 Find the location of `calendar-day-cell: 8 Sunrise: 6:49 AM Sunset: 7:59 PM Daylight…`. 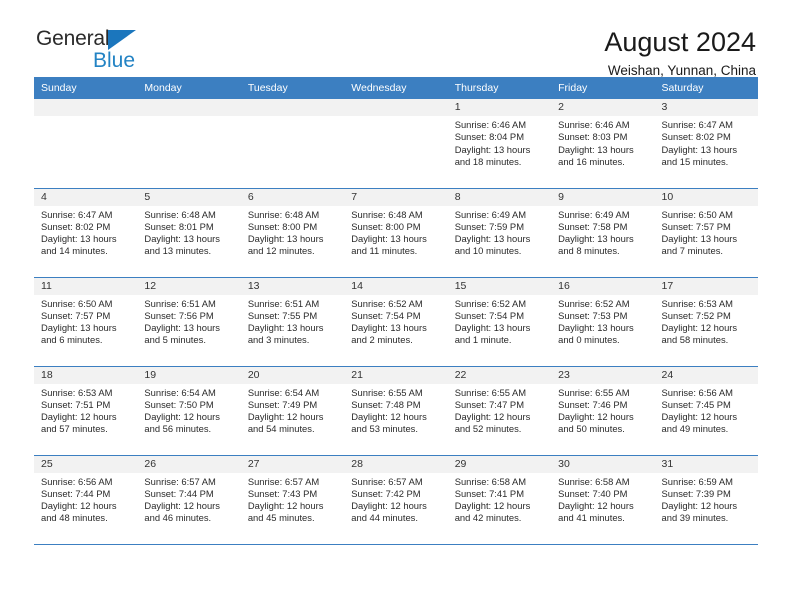

calendar-day-cell: 8 Sunrise: 6:49 AM Sunset: 7:59 PM Daylight… is located at coordinates (499, 232).